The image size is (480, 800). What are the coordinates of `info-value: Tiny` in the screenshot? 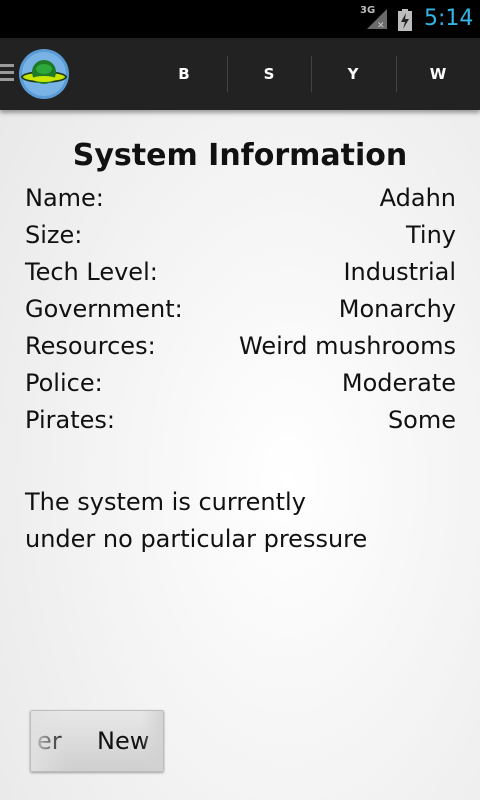 It's located at (430, 234).